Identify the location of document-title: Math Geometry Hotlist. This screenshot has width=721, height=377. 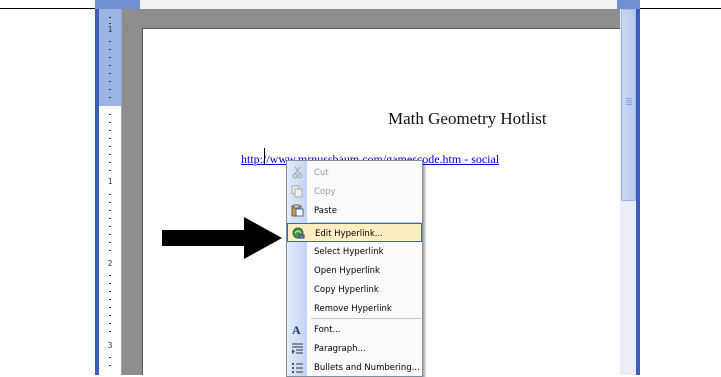
(467, 118).